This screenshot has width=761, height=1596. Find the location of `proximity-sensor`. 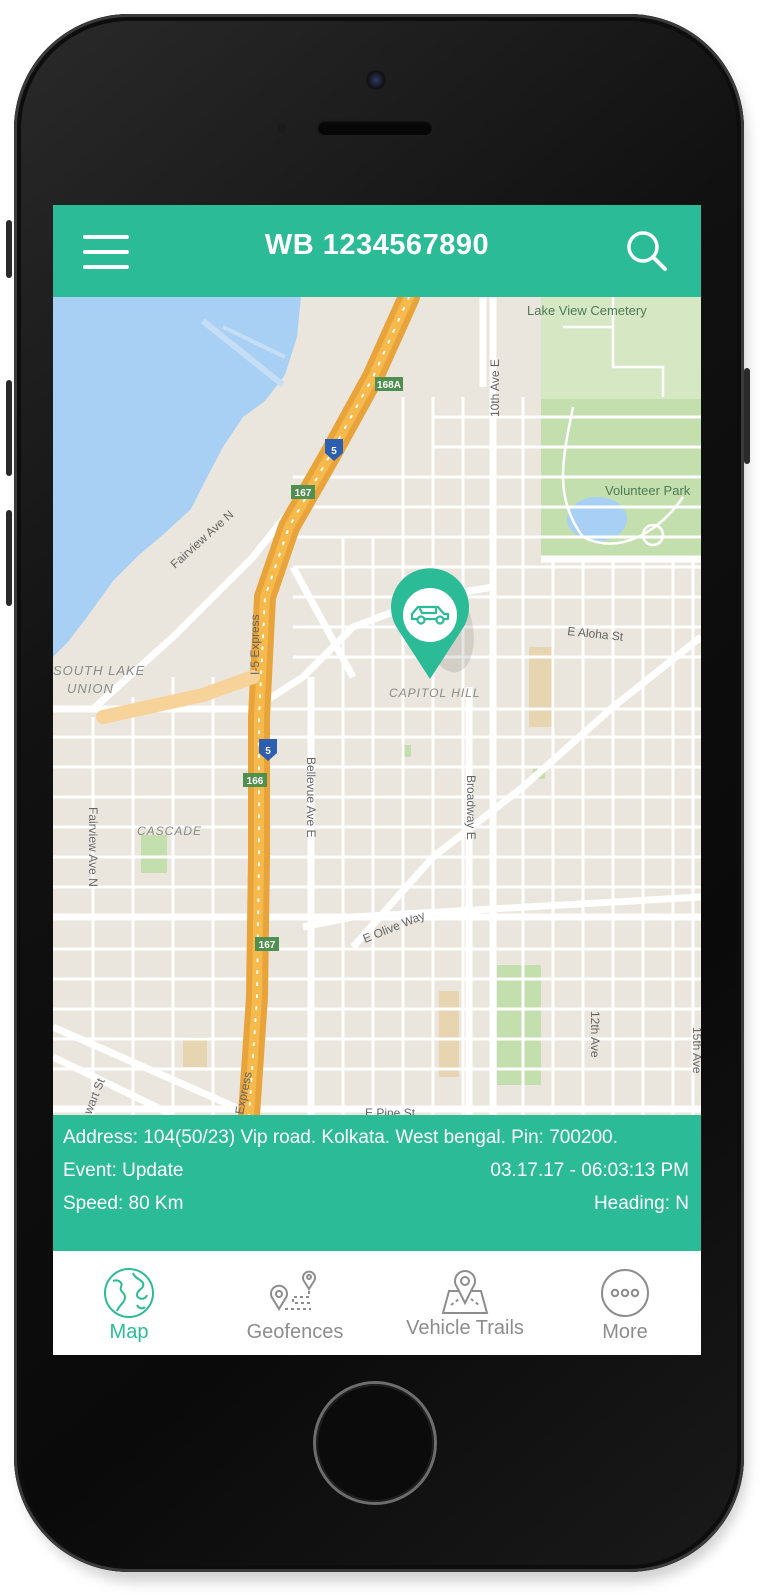

proximity-sensor is located at coordinates (282, 128).